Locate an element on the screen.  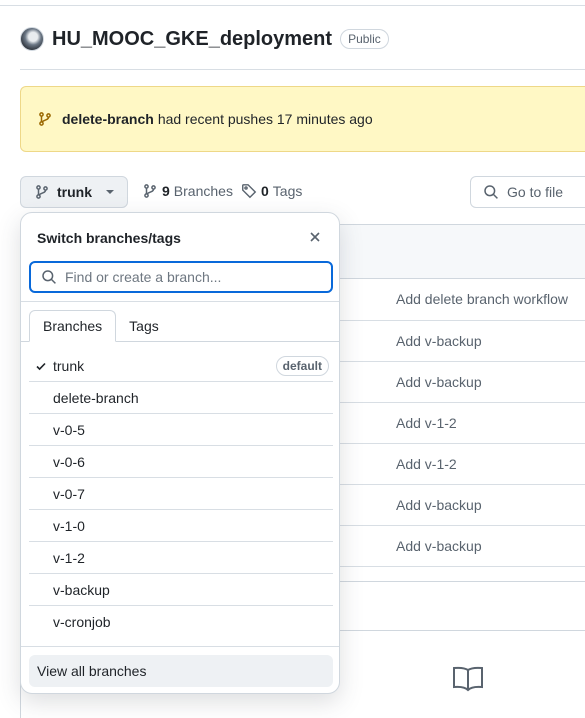
banner-branch-name: delete-branch is located at coordinates (108, 119).